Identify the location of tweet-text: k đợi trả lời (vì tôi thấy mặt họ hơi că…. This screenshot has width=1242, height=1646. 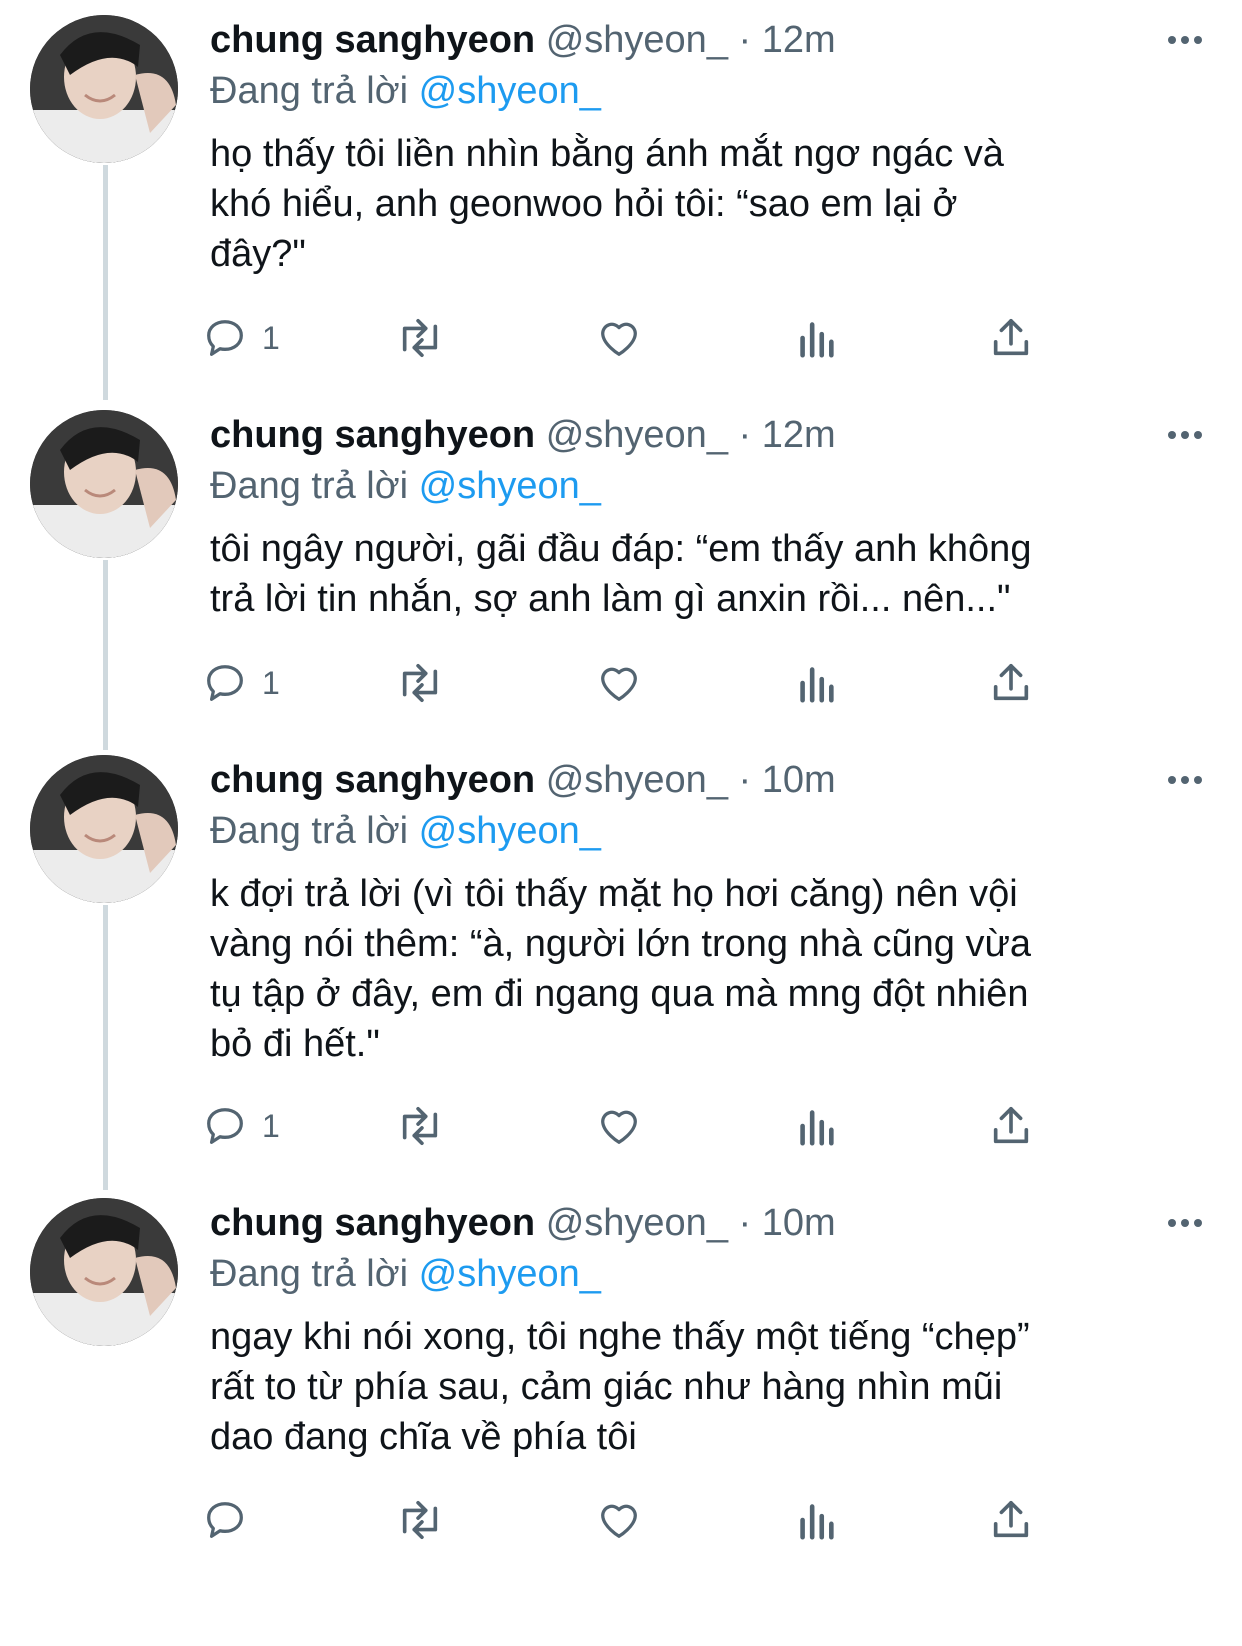
(621, 969).